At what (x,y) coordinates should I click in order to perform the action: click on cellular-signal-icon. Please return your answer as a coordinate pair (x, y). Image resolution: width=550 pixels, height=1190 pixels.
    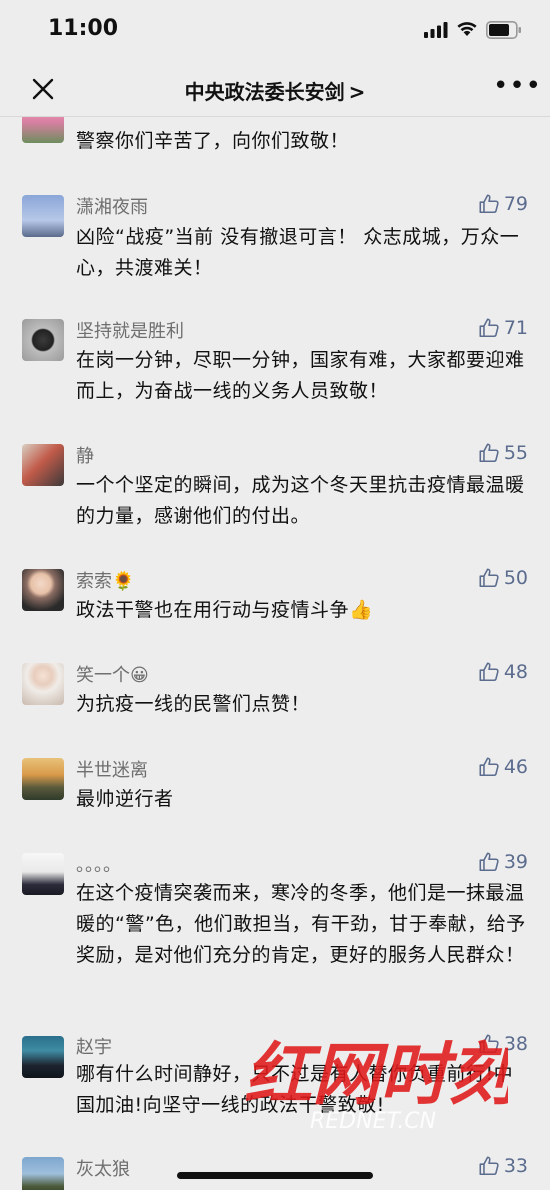
    Looking at the image, I should click on (436, 30).